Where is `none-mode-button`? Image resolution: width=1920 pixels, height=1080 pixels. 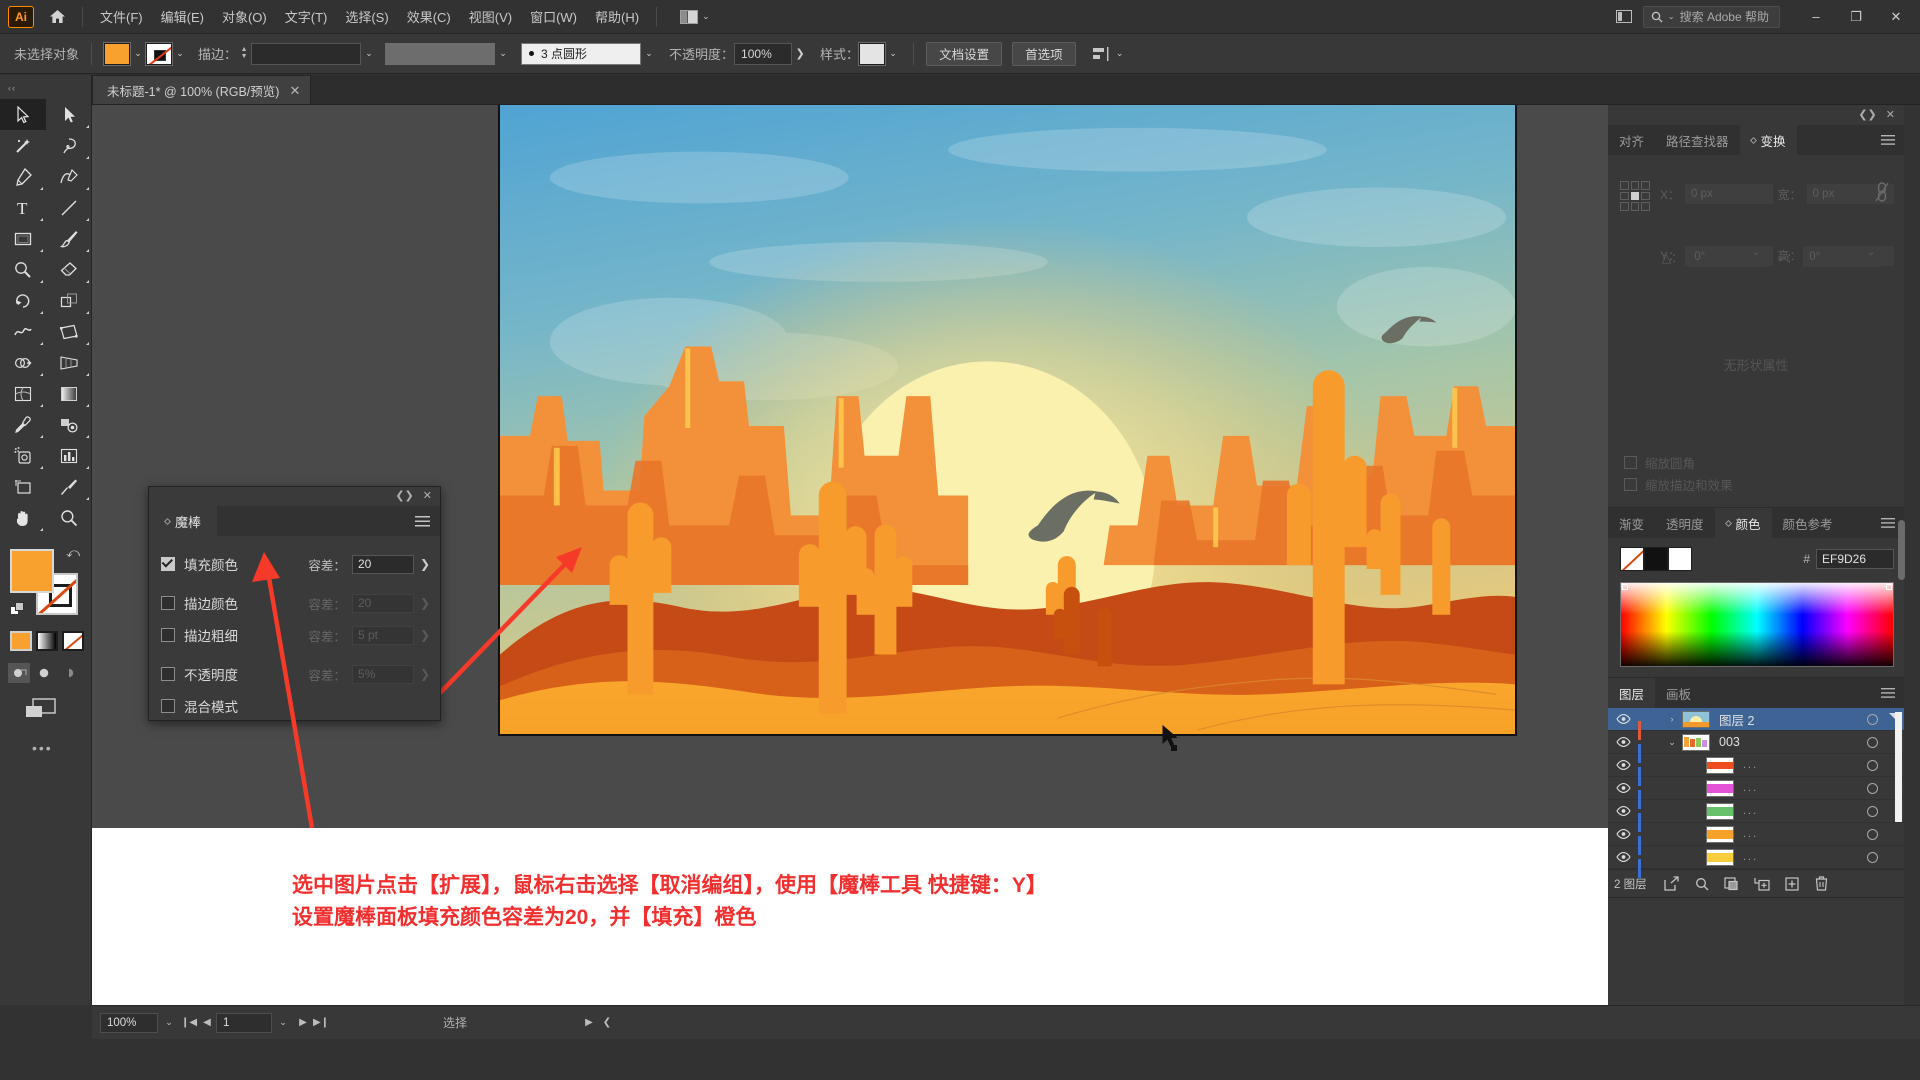 none-mode-button is located at coordinates (73, 641).